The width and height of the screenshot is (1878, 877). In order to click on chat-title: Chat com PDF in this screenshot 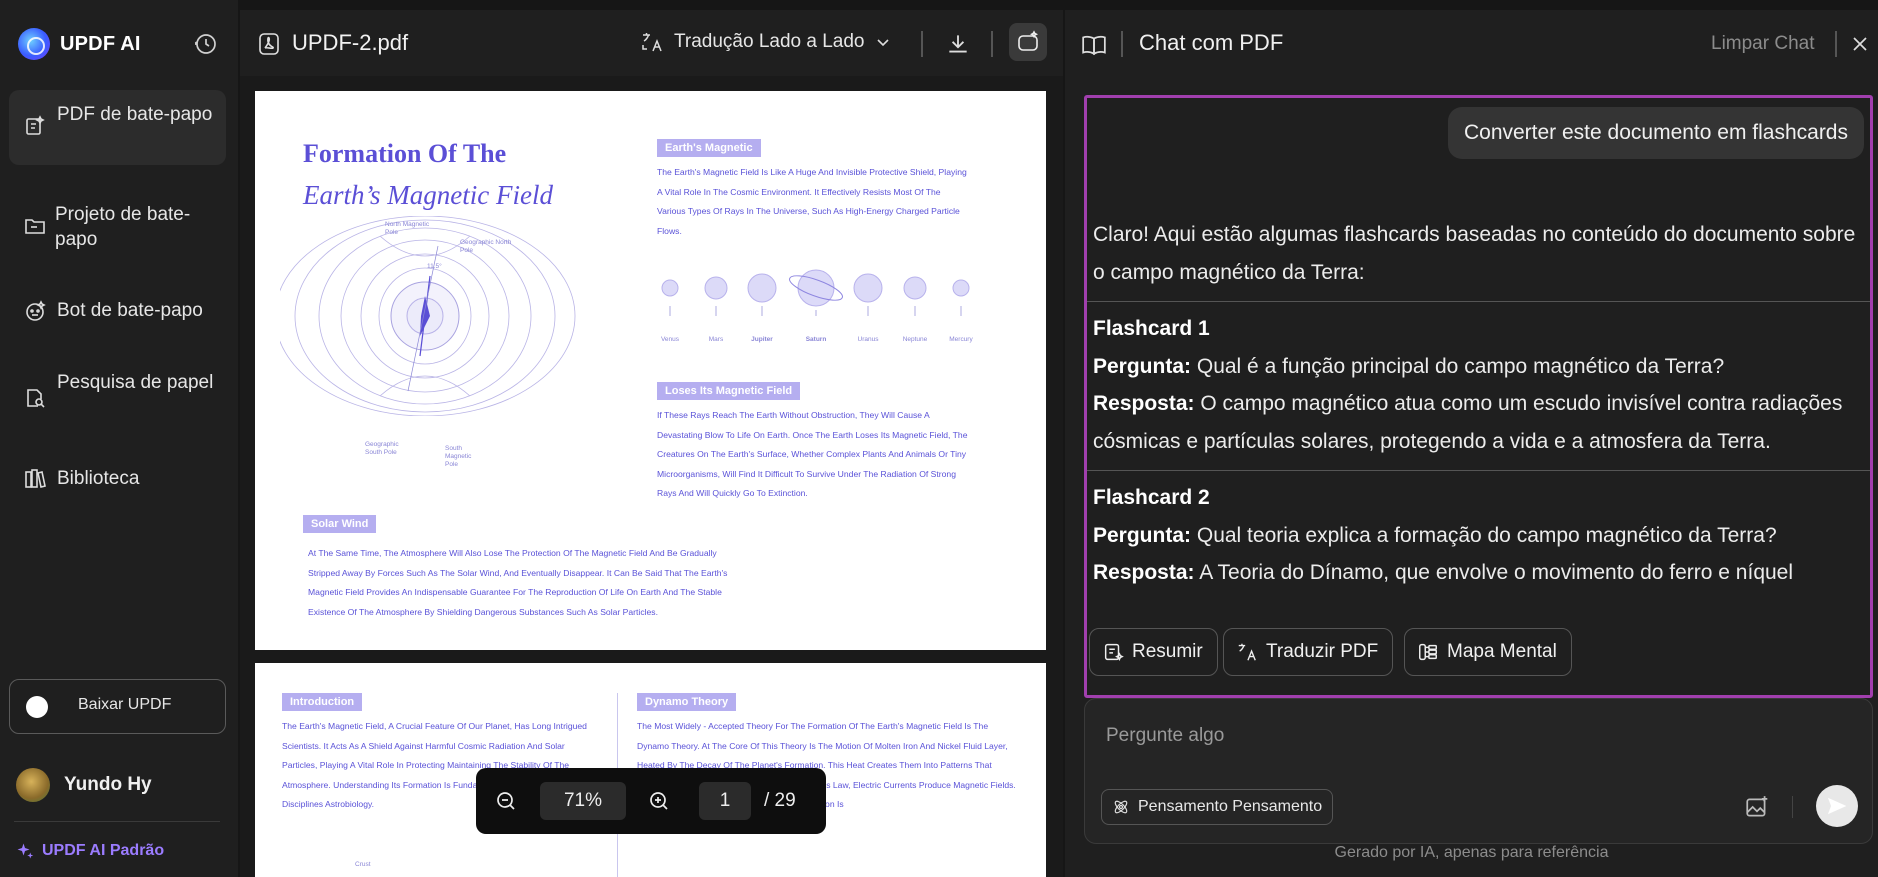, I will do `click(1211, 42)`.